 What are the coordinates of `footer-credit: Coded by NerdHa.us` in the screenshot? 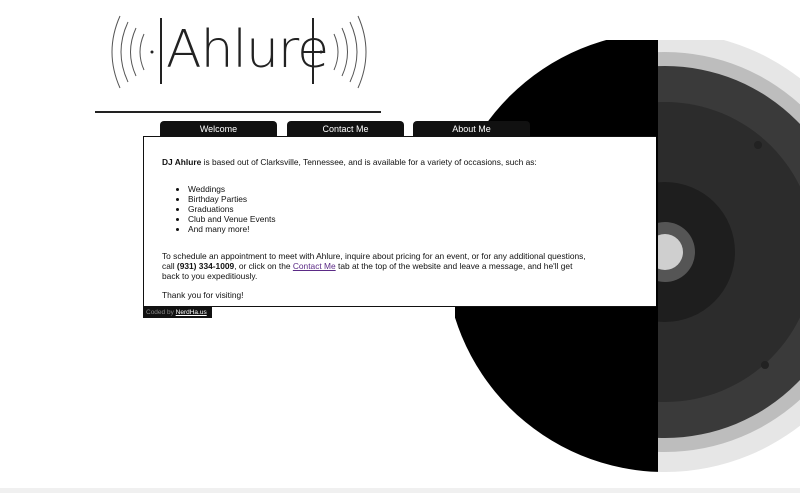 It's located at (177, 312).